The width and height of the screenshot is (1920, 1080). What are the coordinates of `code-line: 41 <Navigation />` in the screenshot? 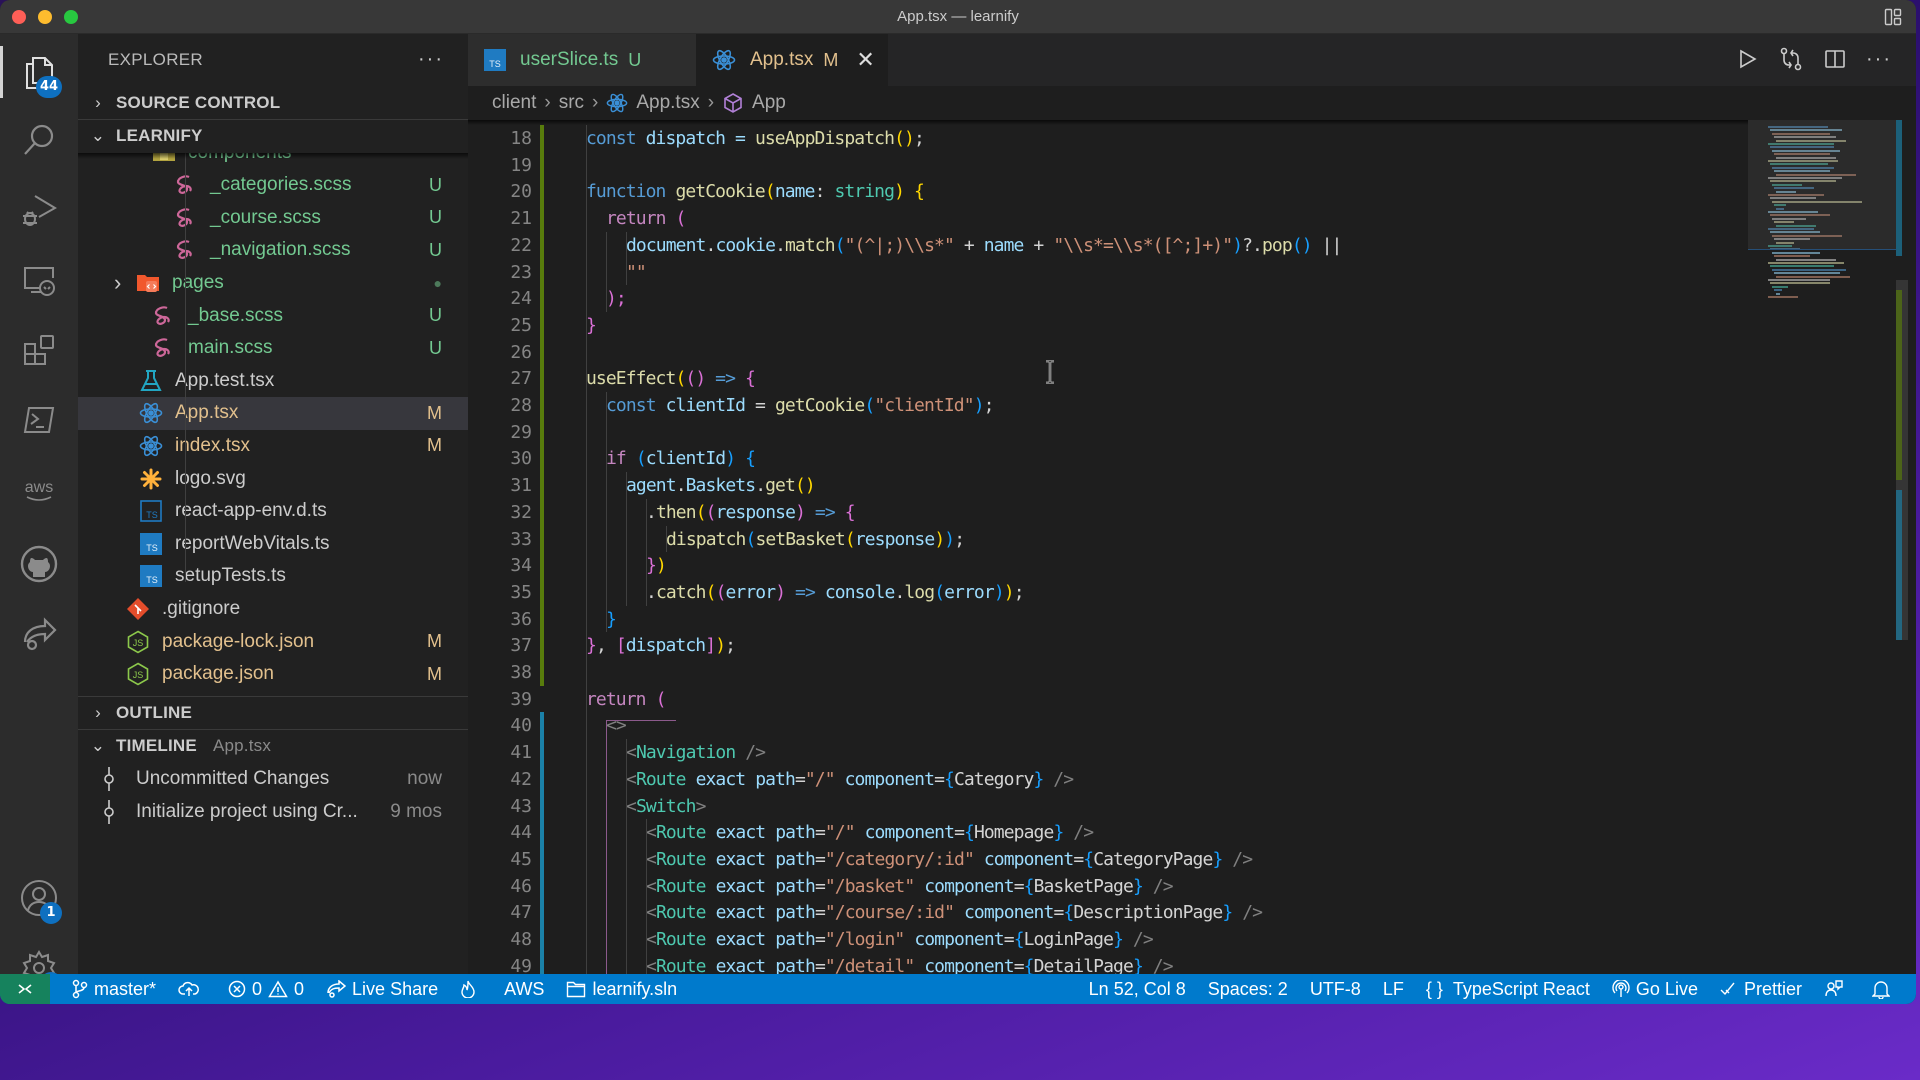 It's located at (1108, 753).